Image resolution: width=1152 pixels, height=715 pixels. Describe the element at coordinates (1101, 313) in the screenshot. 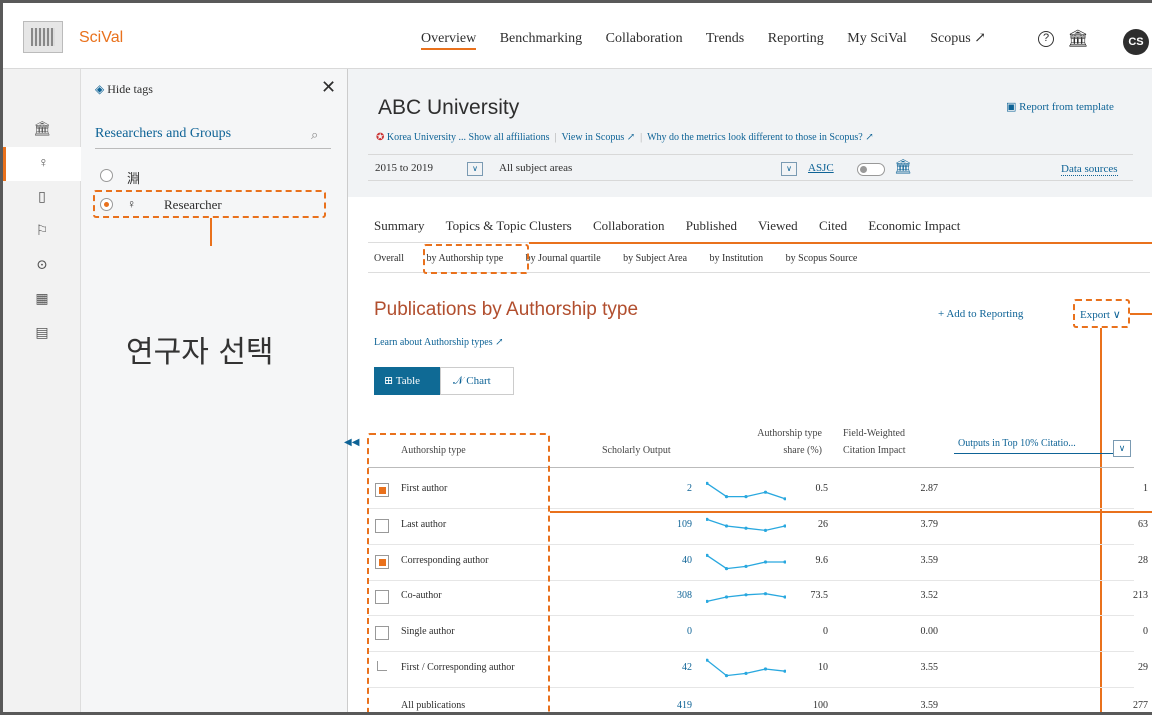

I see `export-highlight` at that location.